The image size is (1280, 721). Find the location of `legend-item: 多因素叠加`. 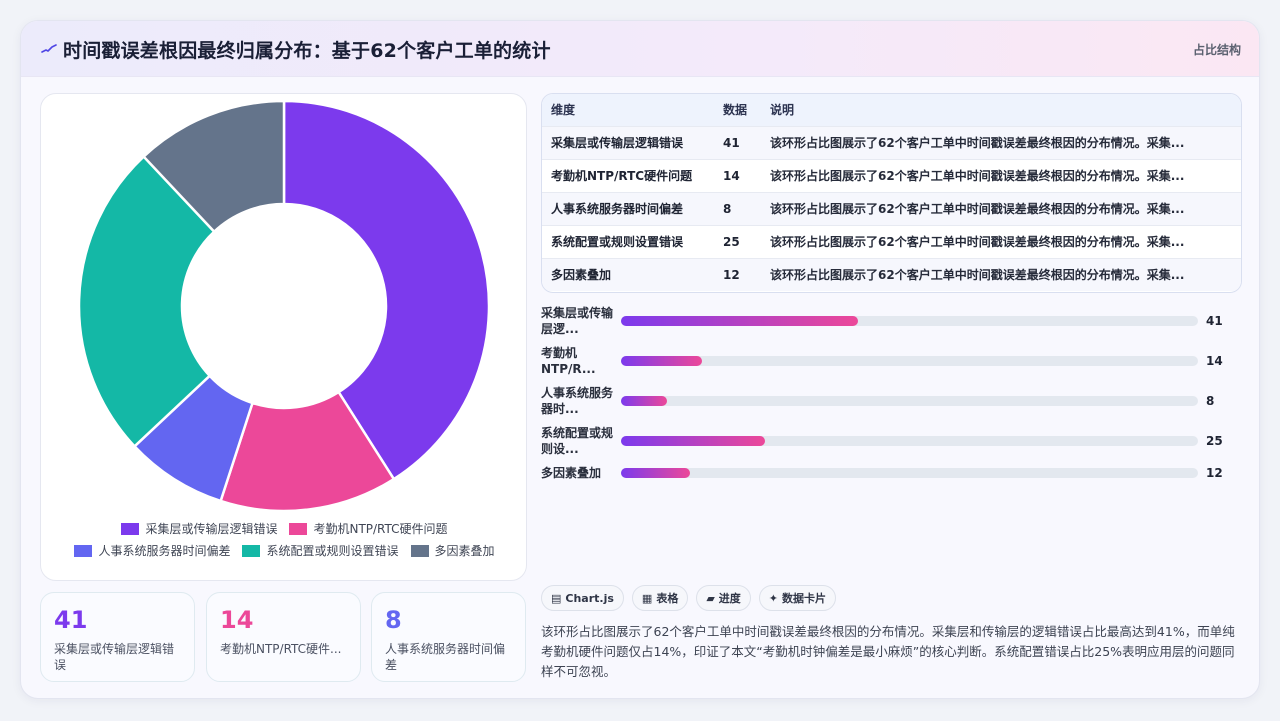

legend-item: 多因素叠加 is located at coordinates (452, 551).